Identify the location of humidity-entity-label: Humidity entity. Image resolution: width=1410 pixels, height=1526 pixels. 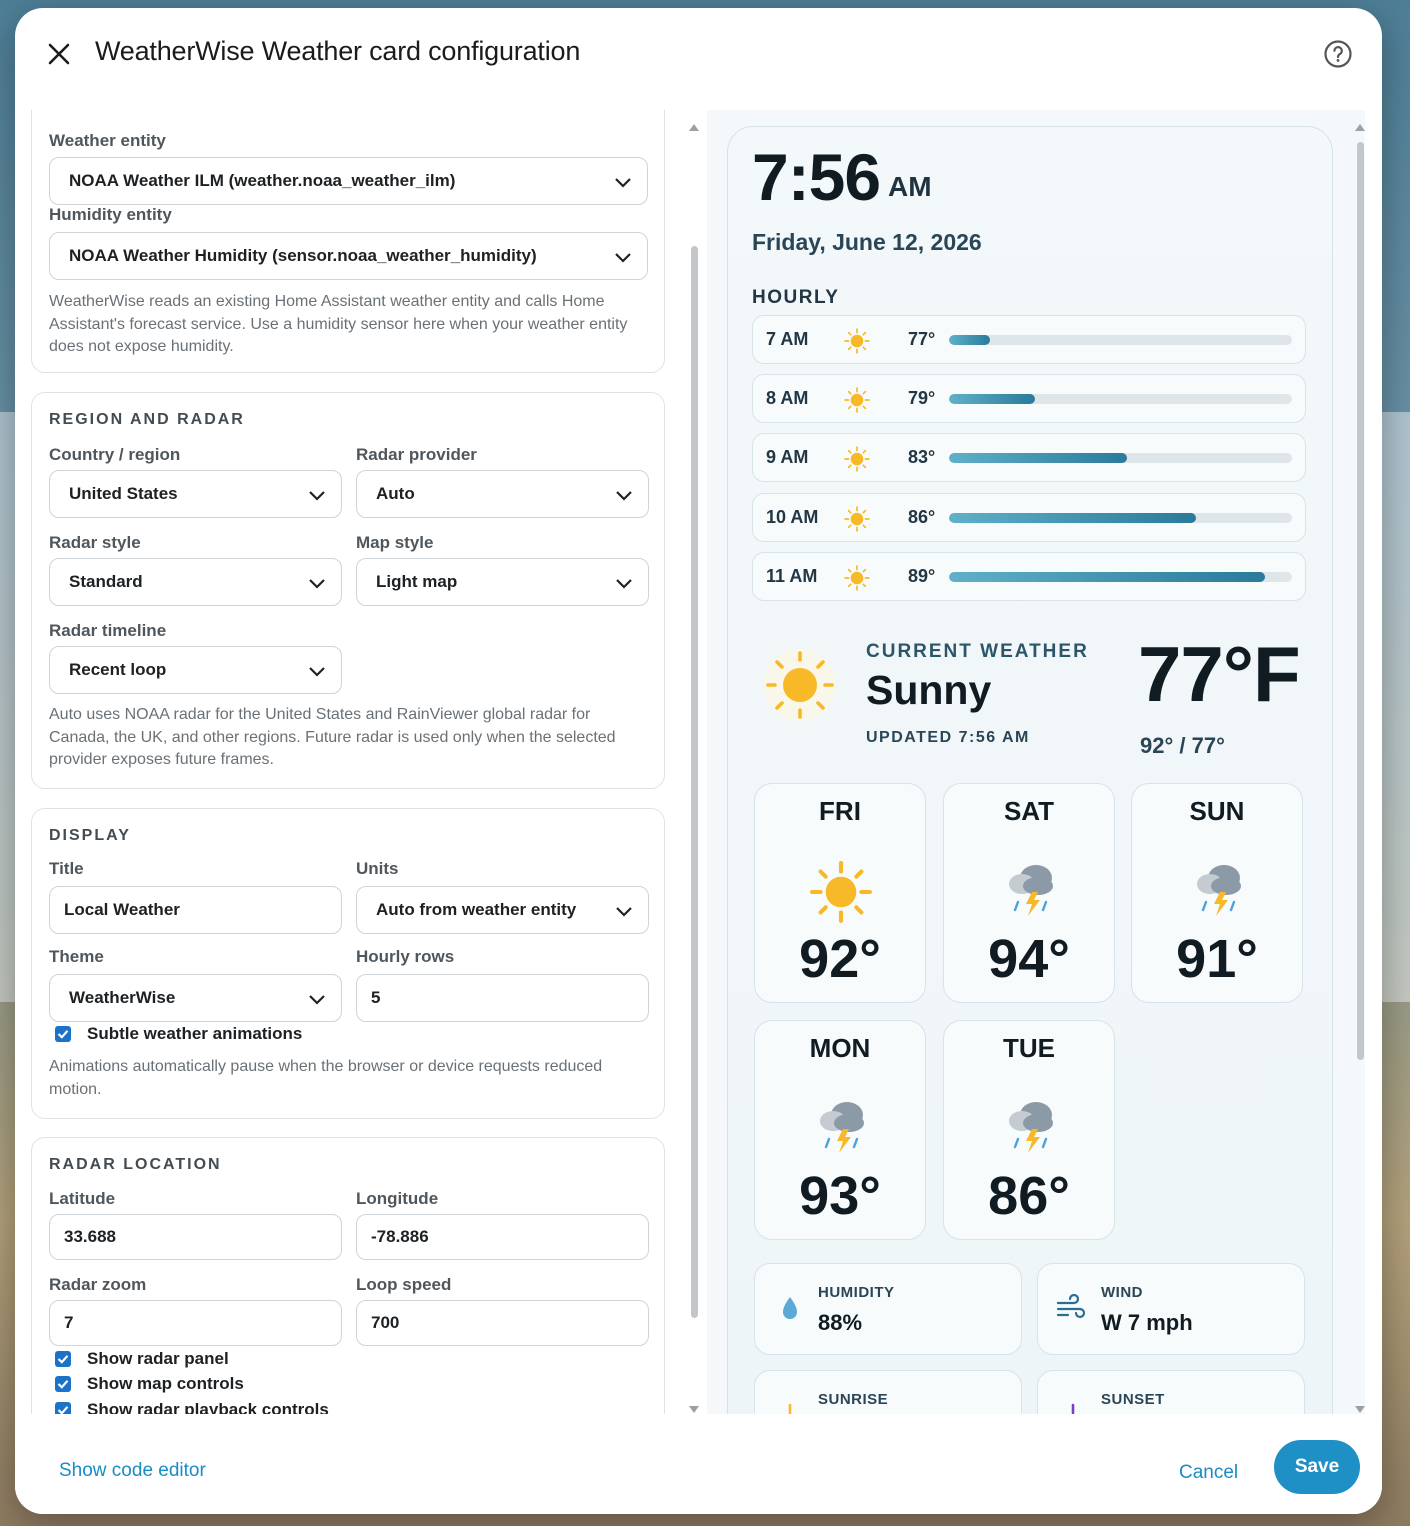
(110, 214).